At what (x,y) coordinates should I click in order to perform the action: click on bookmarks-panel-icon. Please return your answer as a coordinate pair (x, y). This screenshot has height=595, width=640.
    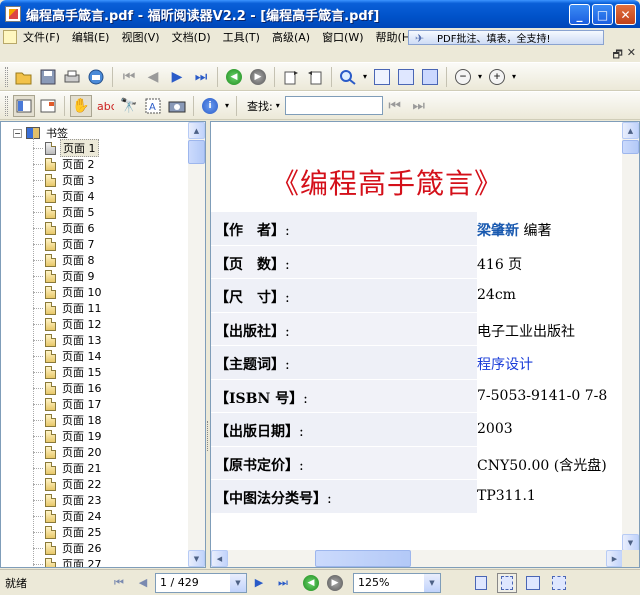
    Looking at the image, I should click on (24, 105).